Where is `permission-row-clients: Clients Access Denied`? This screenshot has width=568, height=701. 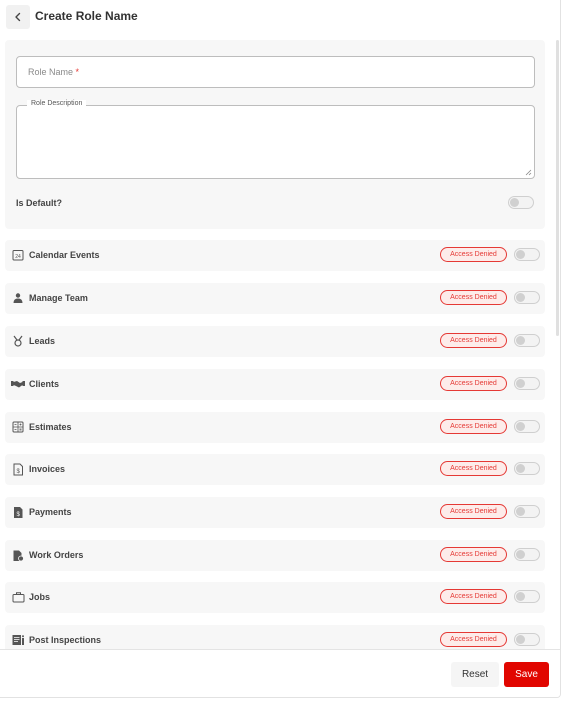
permission-row-clients: Clients Access Denied is located at coordinates (275, 384).